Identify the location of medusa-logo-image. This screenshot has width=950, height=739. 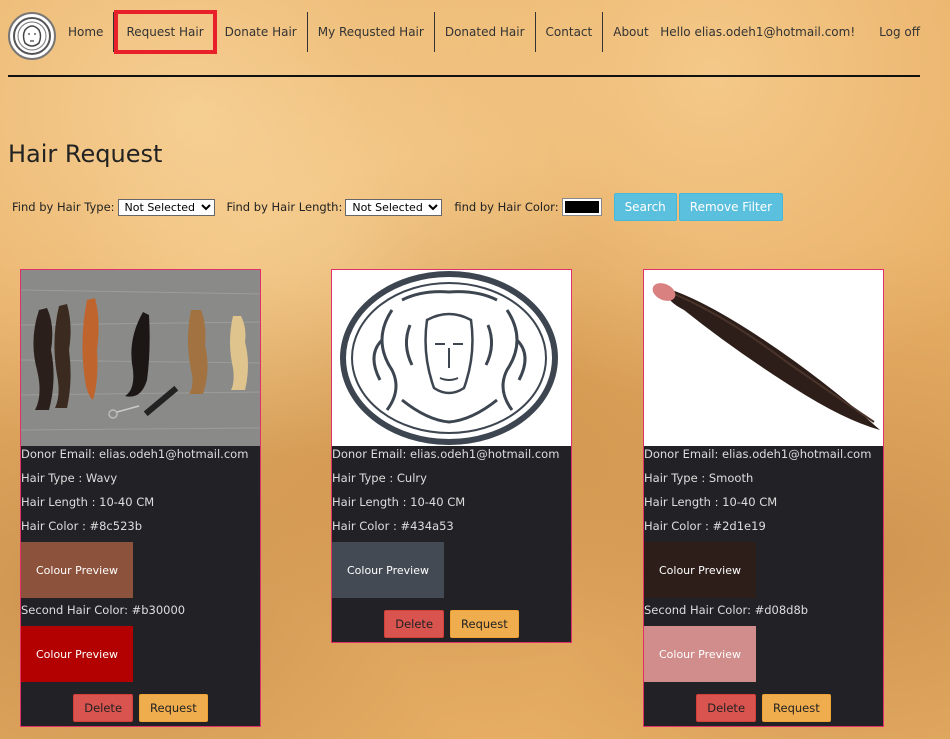
(451, 358).